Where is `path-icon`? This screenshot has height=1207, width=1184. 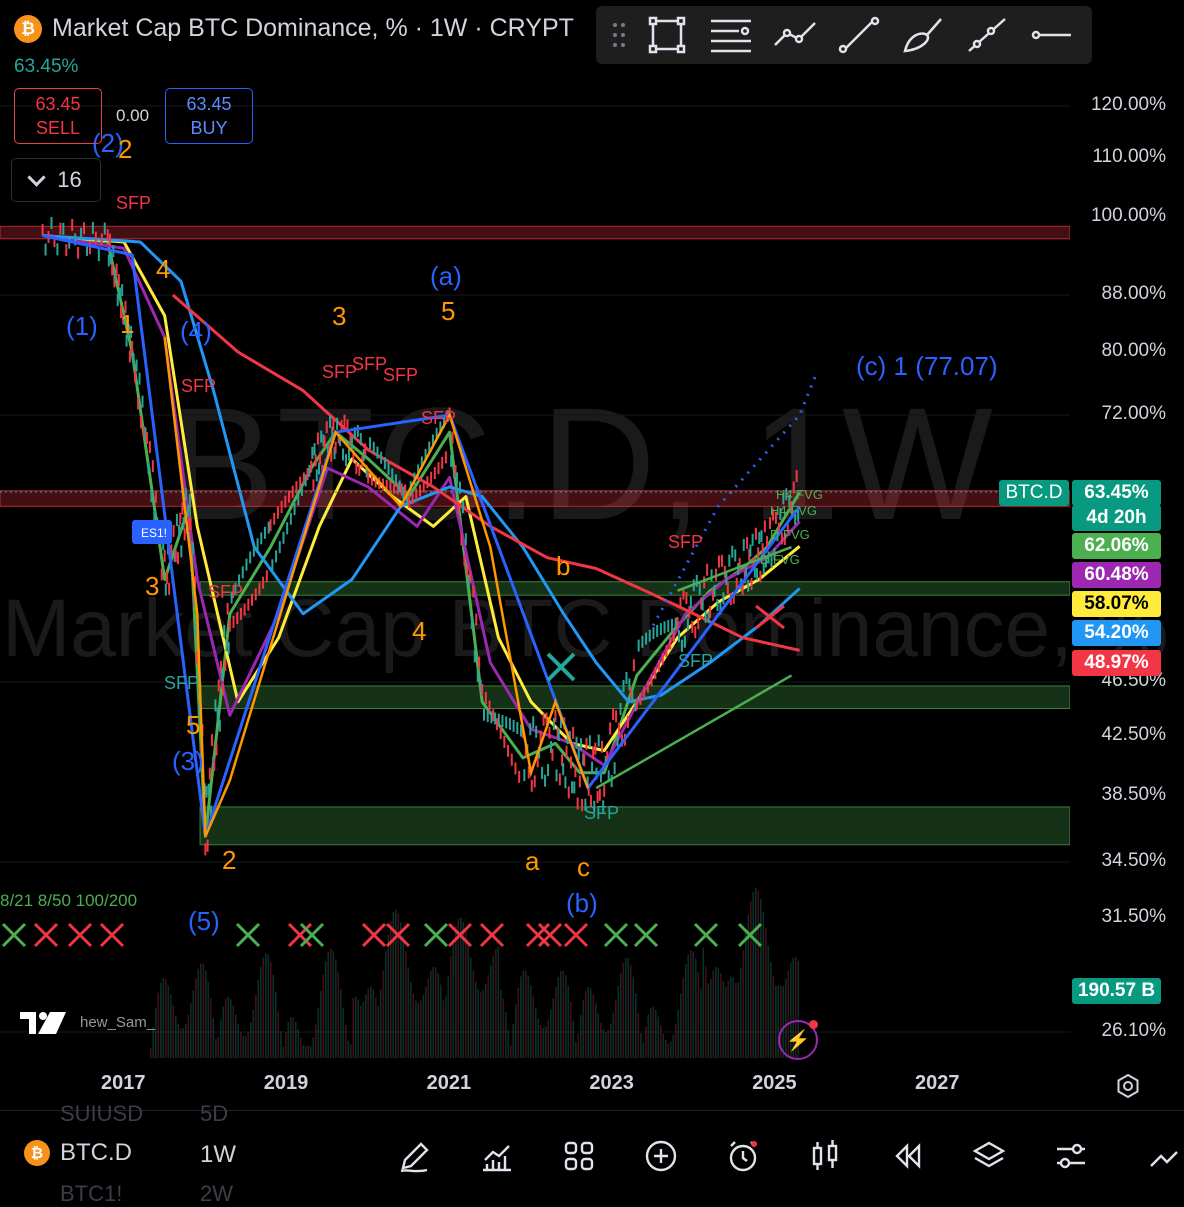
path-icon is located at coordinates (795, 35).